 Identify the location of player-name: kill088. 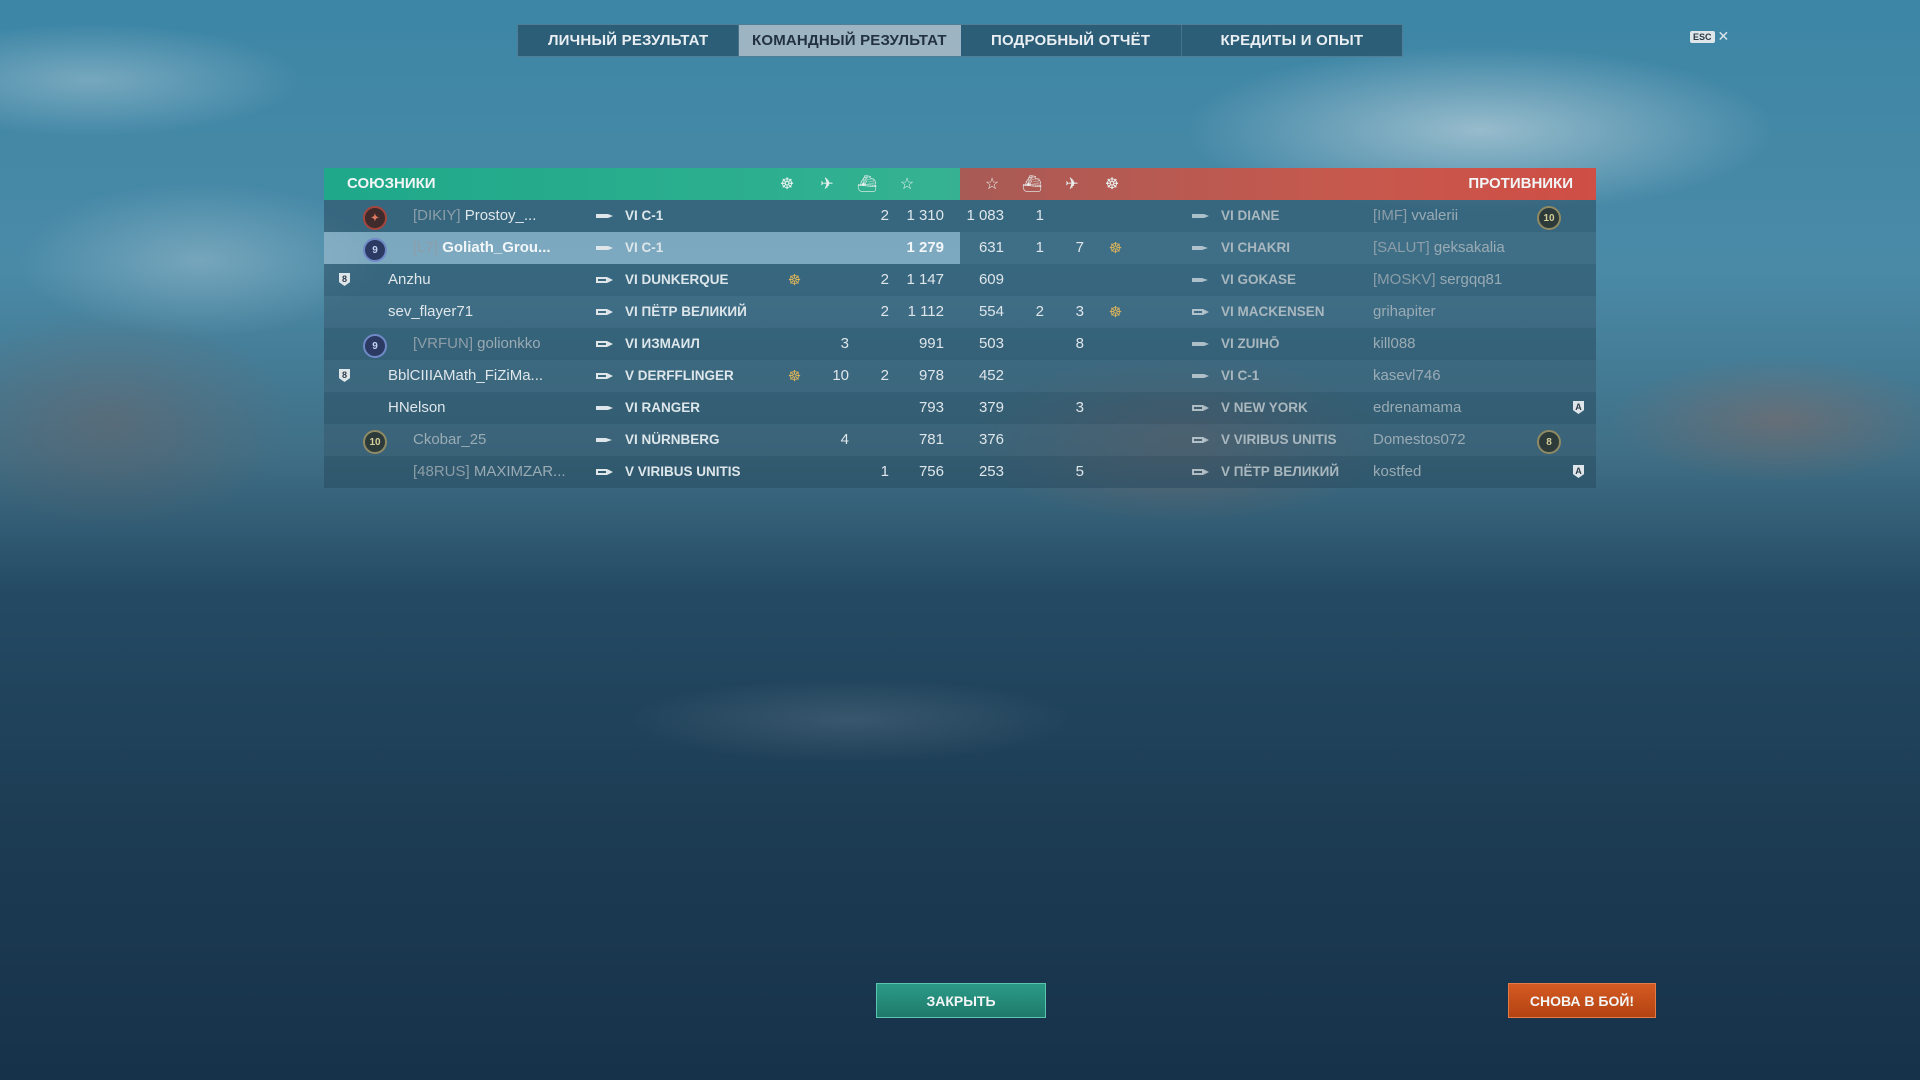
(1394, 344).